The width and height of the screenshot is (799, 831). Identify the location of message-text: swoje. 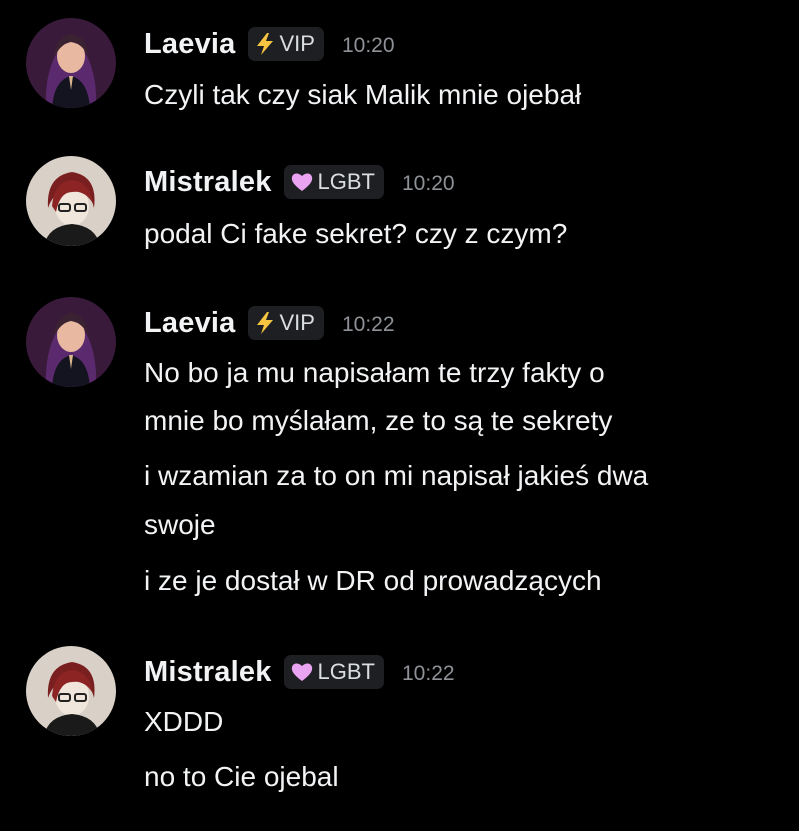
(180, 524).